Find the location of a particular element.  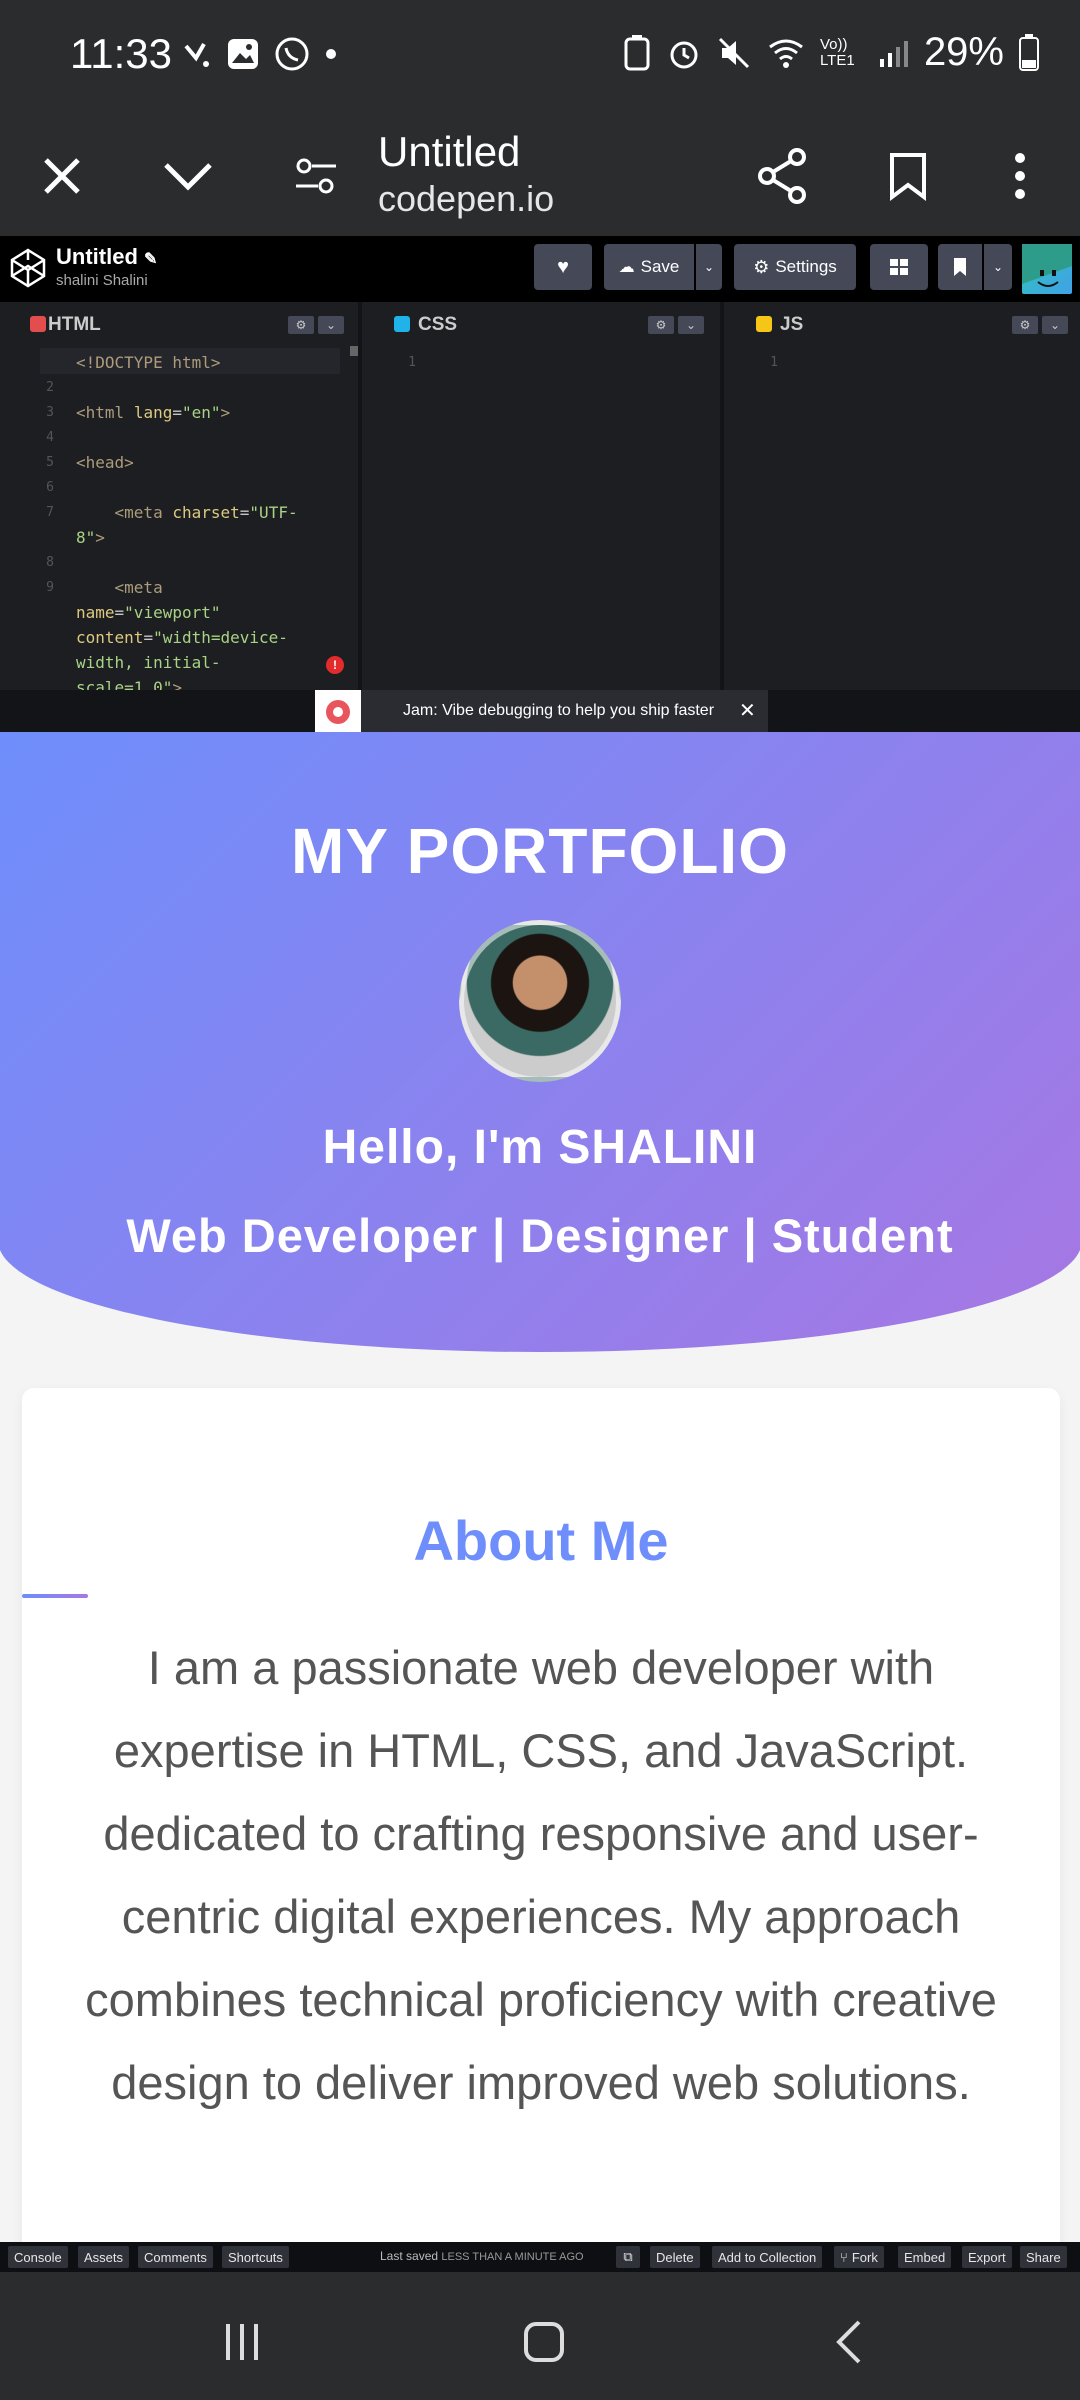

bookmark-button is located at coordinates (908, 176).